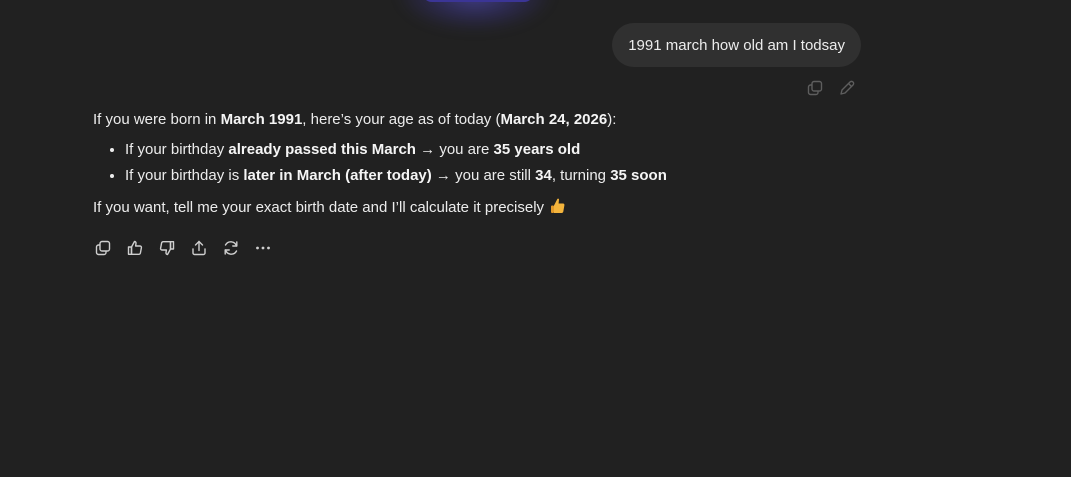 This screenshot has width=1071, height=477. Describe the element at coordinates (231, 248) in the screenshot. I see `regenerate-icon` at that location.